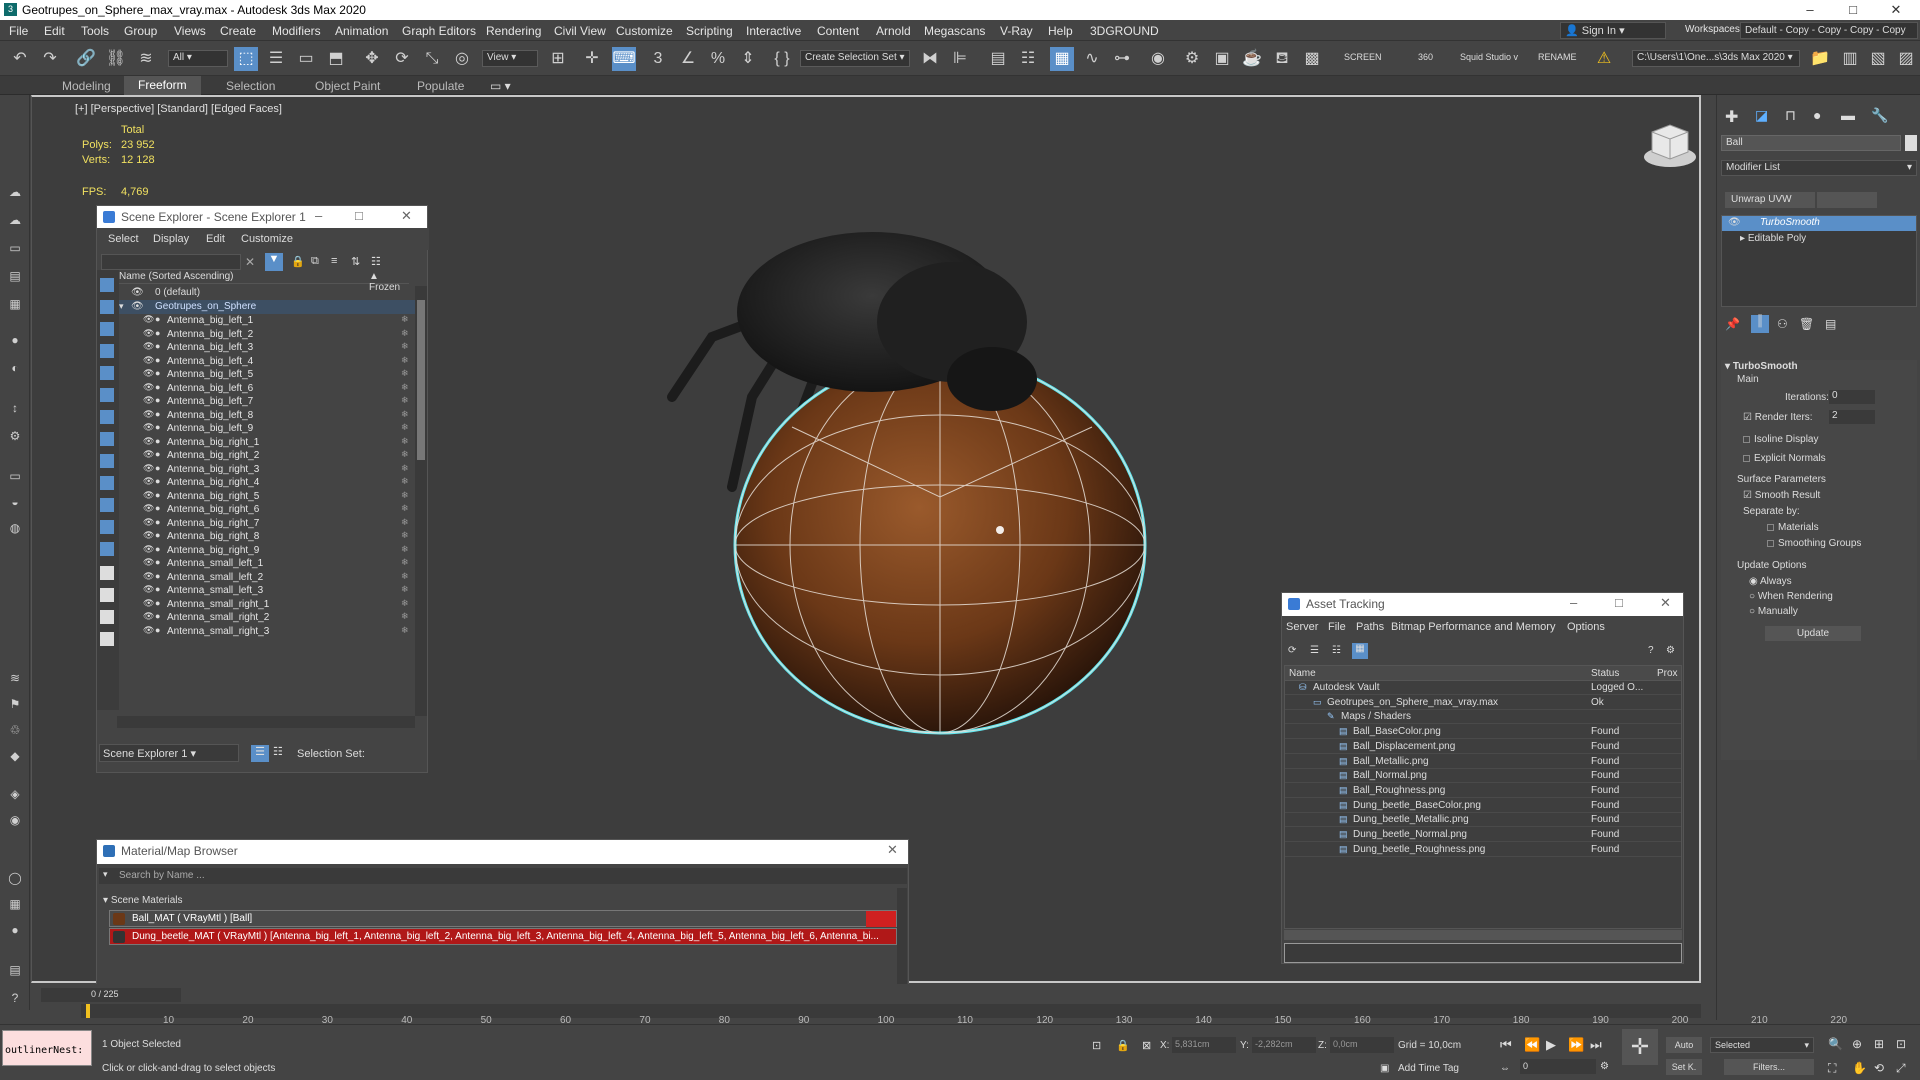 Image resolution: width=1920 pixels, height=1080 pixels. What do you see at coordinates (1791, 596) in the screenshot?
I see `when-rendering-radio: ○ When Rendering` at bounding box center [1791, 596].